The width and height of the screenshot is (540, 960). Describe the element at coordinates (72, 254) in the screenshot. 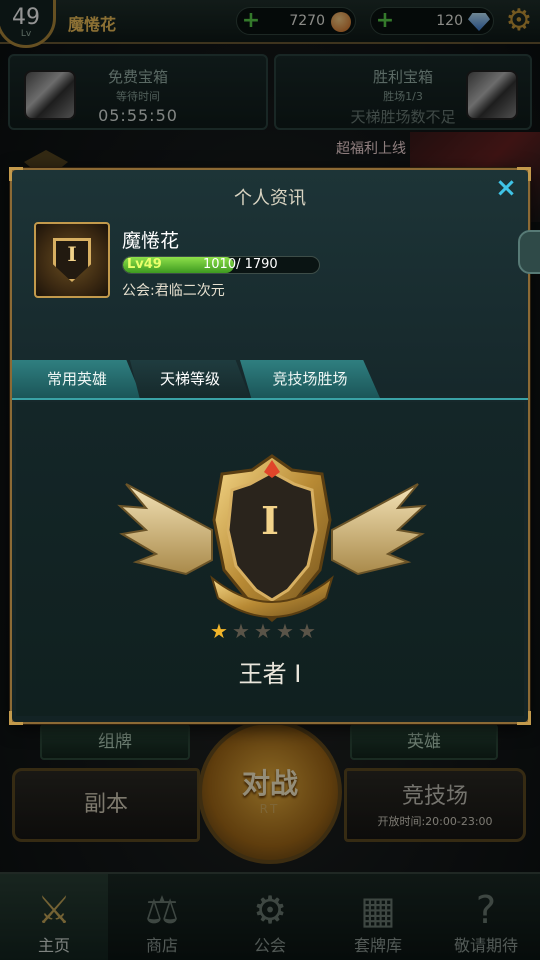

I see `avatar-rank-numeral: I` at that location.